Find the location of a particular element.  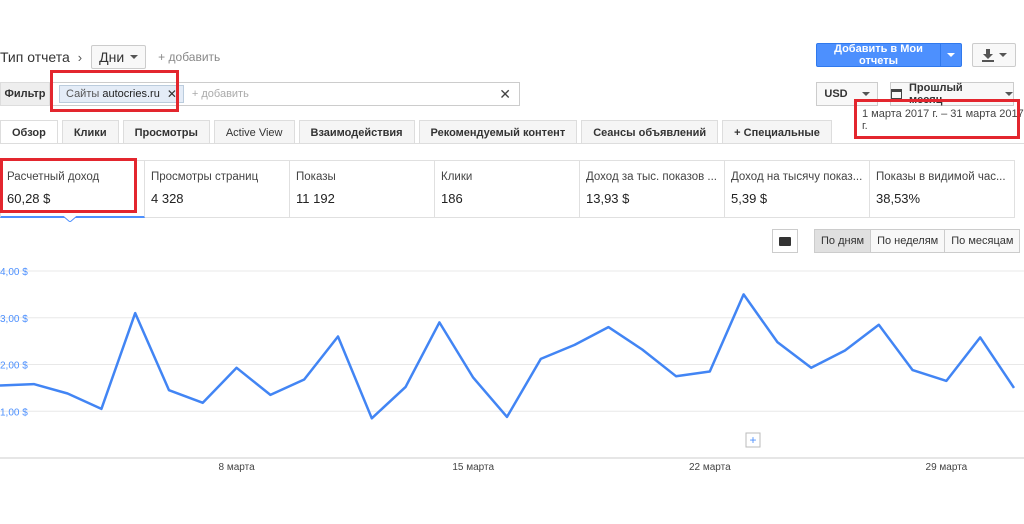

tab-custom: + Специальные is located at coordinates (777, 132).